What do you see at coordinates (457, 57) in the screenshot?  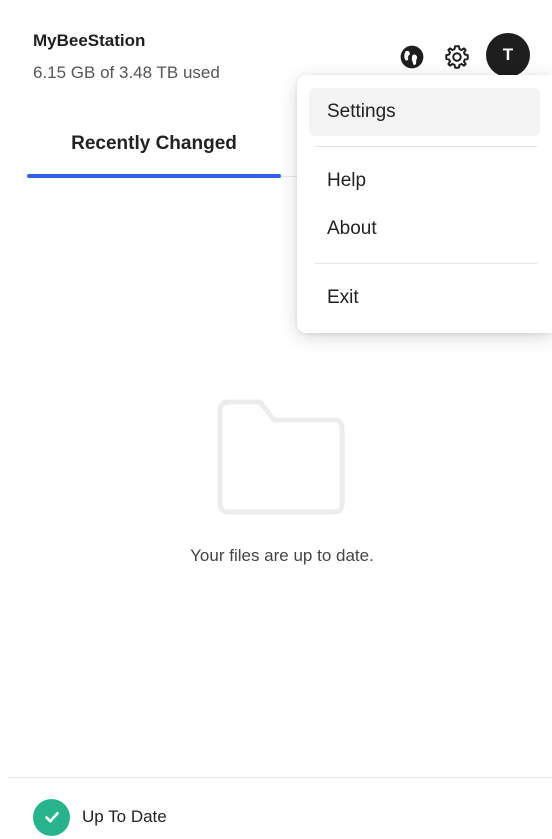 I see `gear-icon` at bounding box center [457, 57].